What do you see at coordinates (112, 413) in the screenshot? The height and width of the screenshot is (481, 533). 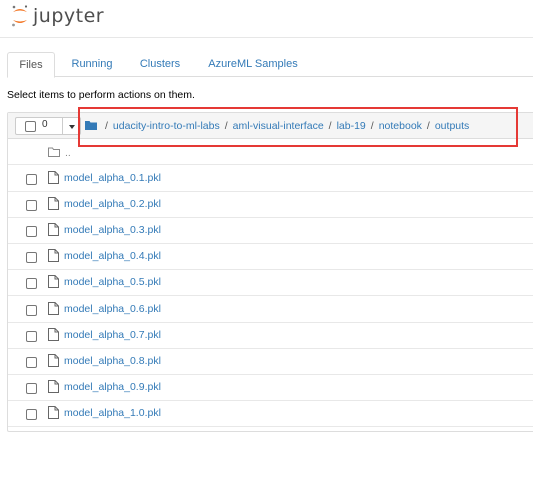 I see `file-link: model_alpha_1.0.pkl` at bounding box center [112, 413].